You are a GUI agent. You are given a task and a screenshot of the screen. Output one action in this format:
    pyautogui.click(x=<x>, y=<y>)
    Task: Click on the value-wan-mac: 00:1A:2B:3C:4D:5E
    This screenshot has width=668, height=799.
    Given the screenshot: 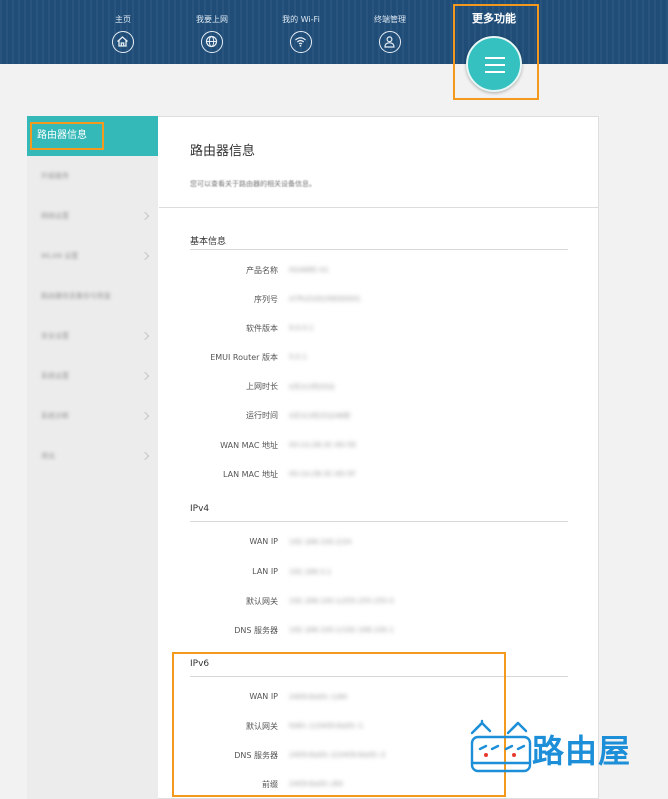 What is the action you would take?
    pyautogui.click(x=323, y=445)
    